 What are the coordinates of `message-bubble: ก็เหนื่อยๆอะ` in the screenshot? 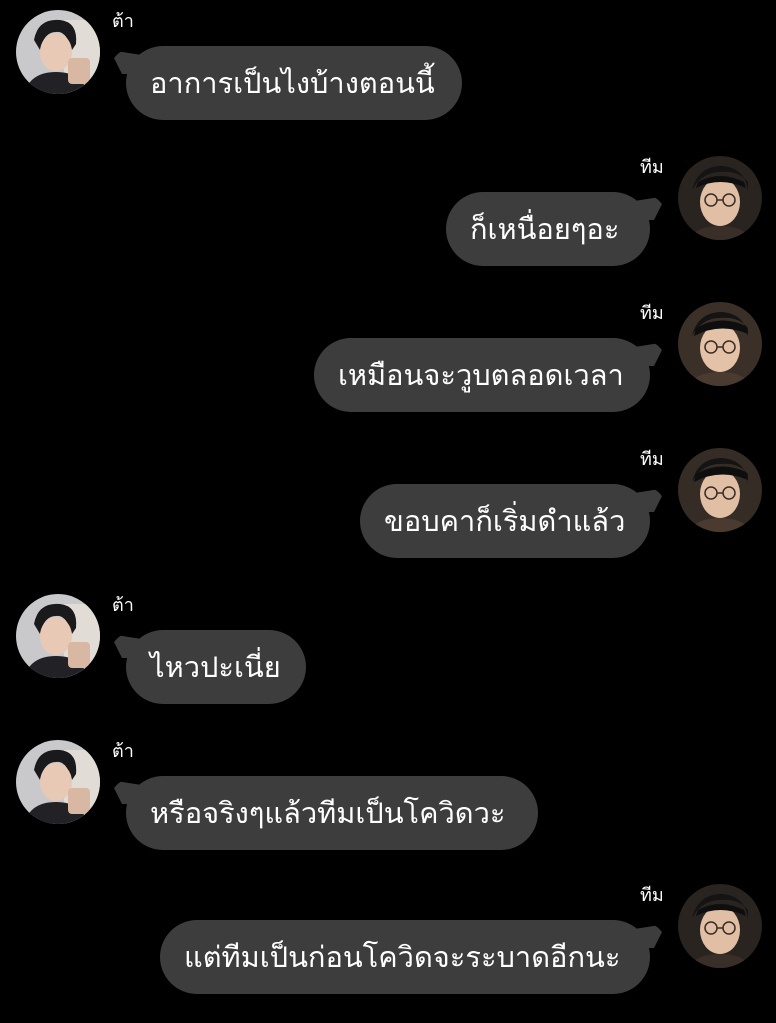 It's located at (548, 229).